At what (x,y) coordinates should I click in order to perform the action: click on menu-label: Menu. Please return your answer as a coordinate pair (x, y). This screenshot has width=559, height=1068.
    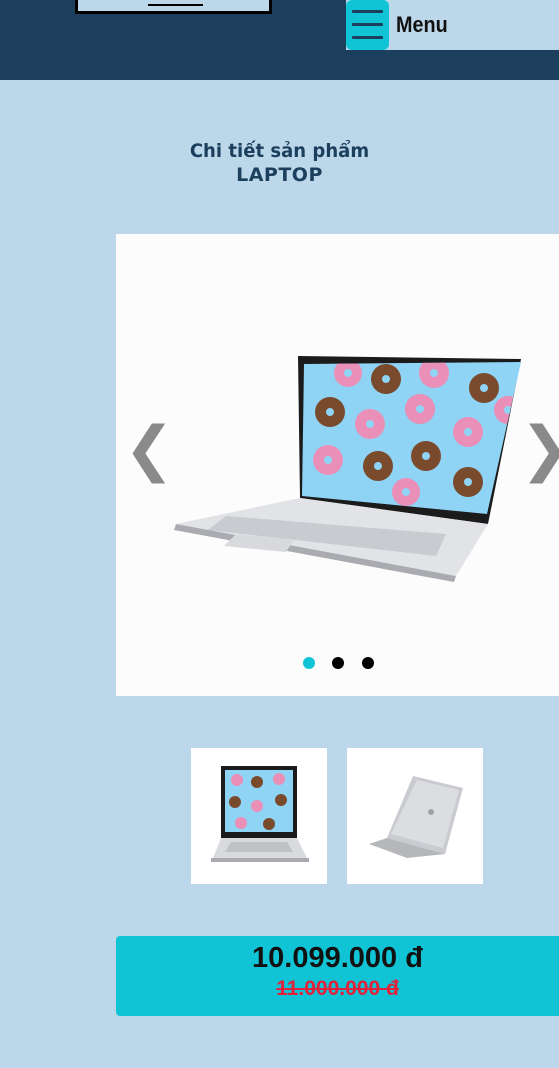
    Looking at the image, I should click on (422, 25).